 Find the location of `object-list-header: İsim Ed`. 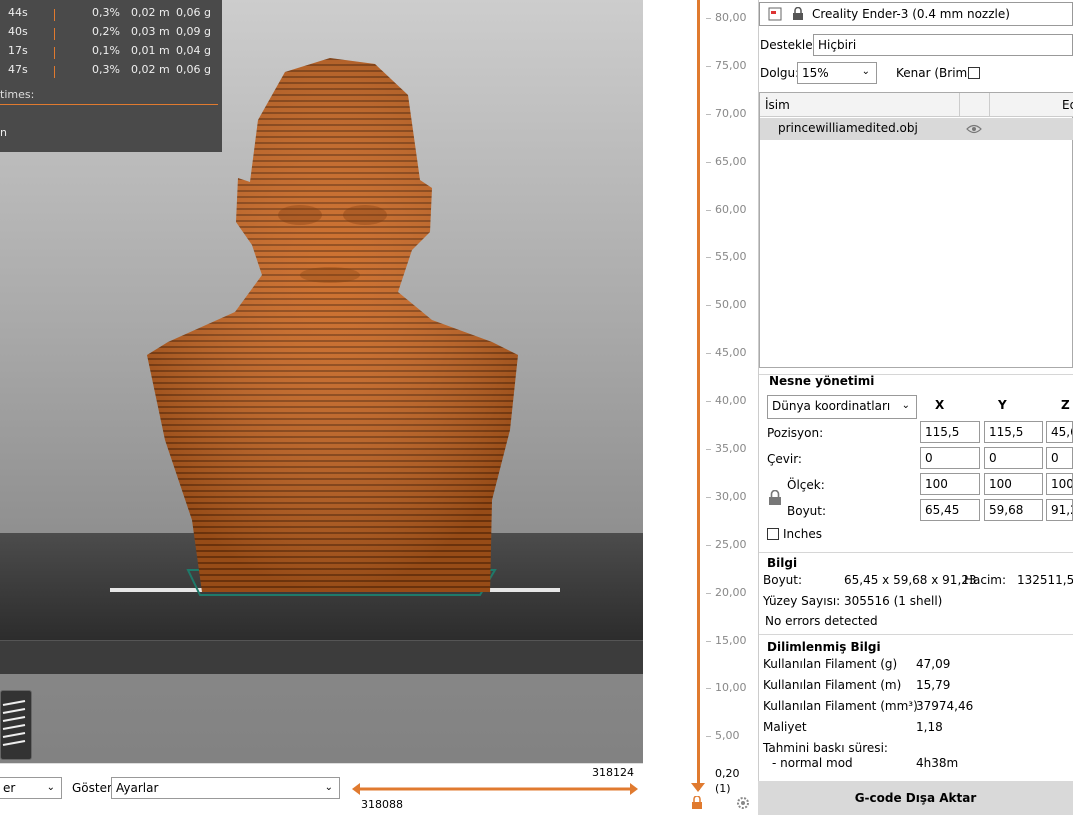

object-list-header: İsim Ed is located at coordinates (916, 105).